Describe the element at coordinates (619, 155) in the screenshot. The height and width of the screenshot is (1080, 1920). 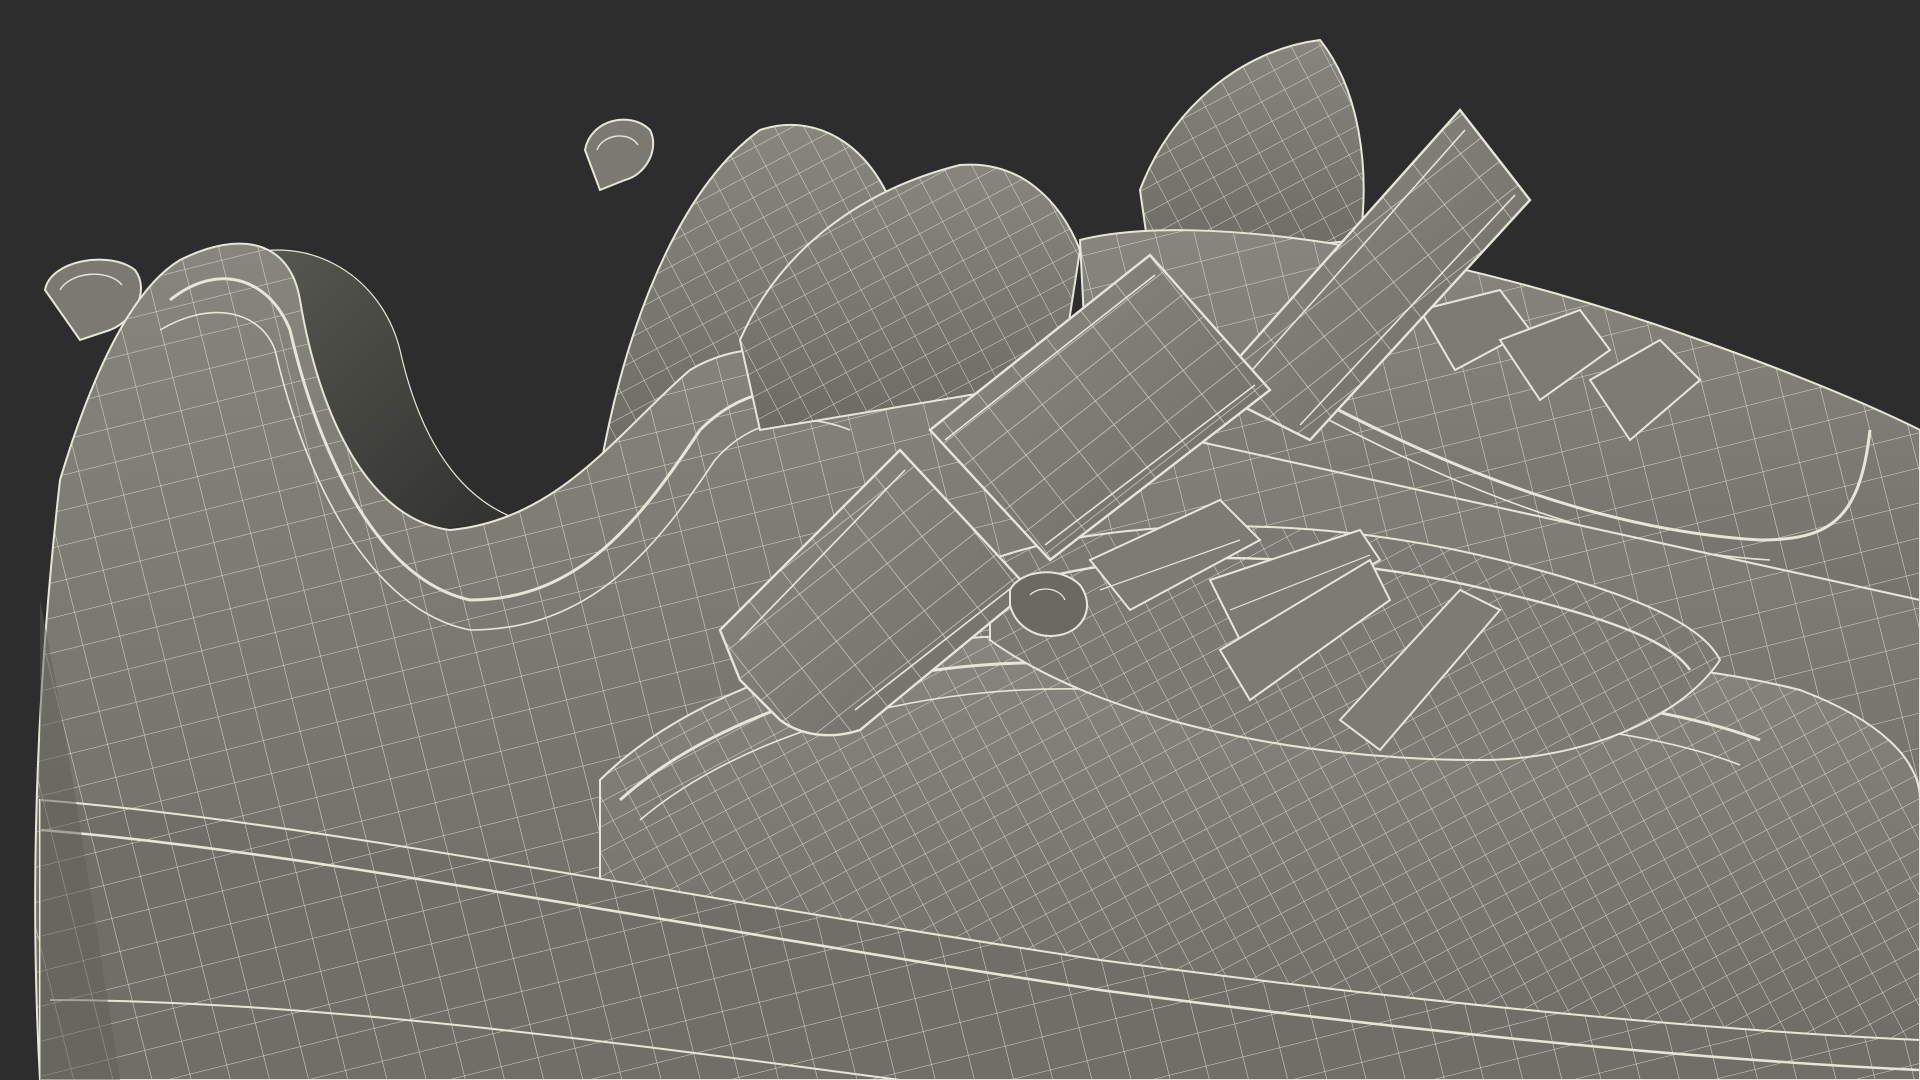
I see `heel-pull-tab-right` at that location.